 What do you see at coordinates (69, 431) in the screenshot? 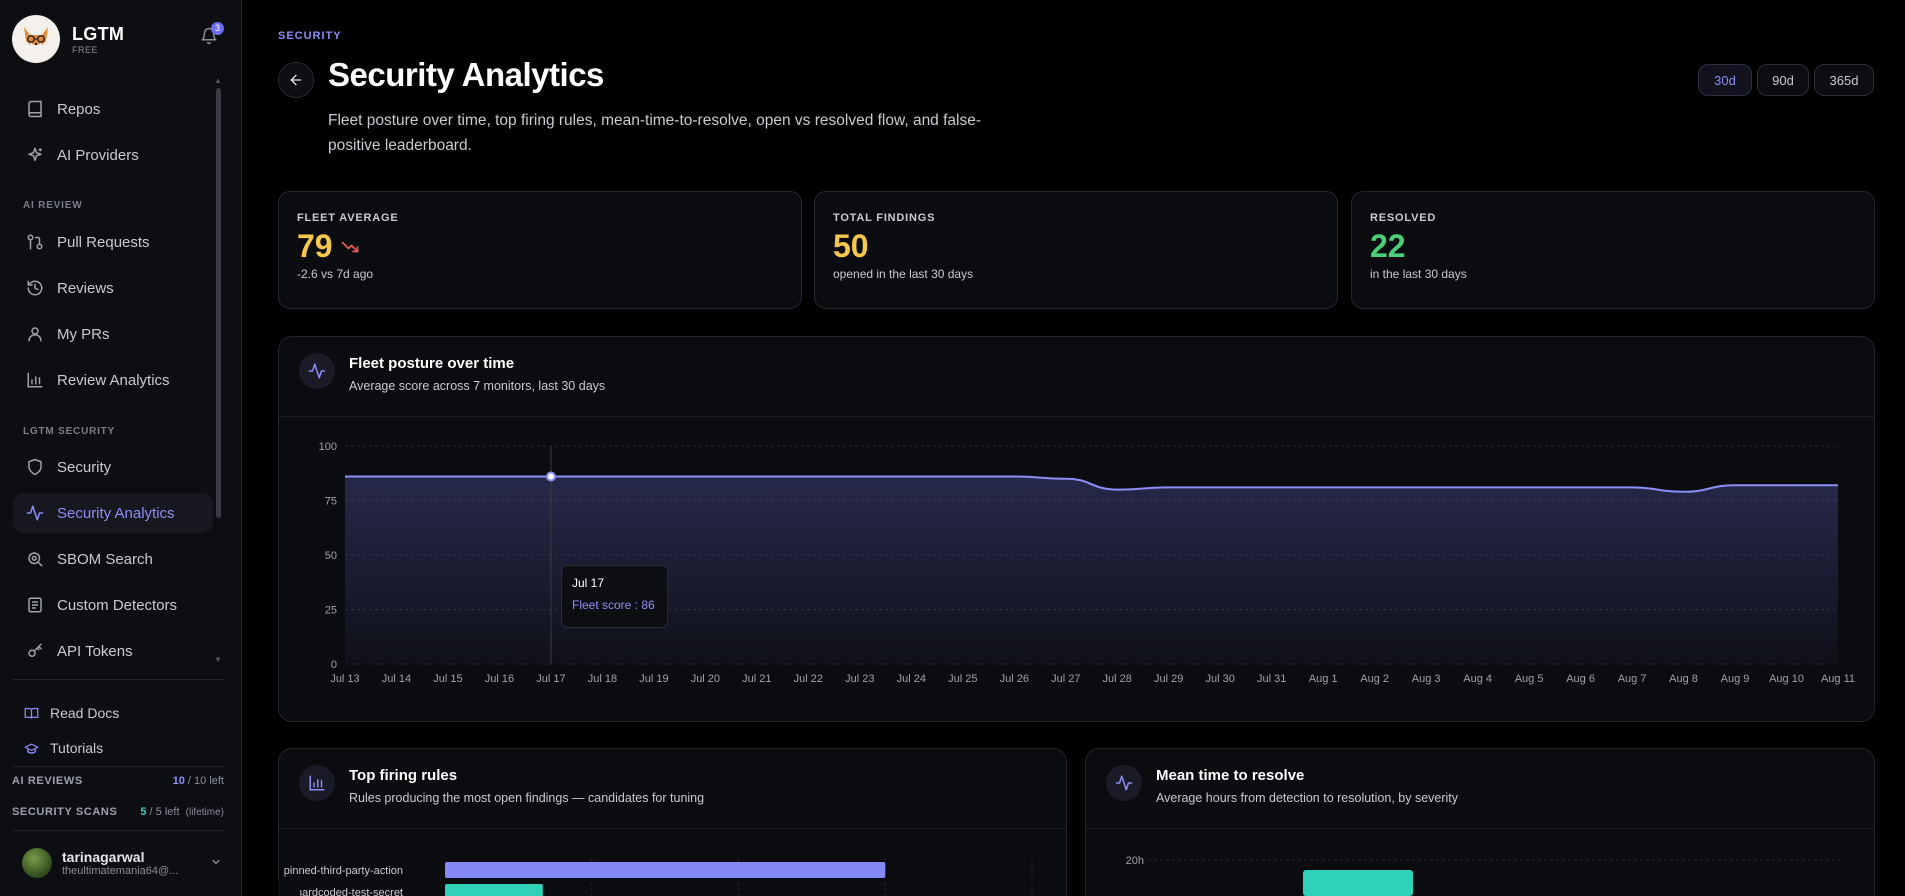
I see `section-label-security: LGTM SECURITY` at bounding box center [69, 431].